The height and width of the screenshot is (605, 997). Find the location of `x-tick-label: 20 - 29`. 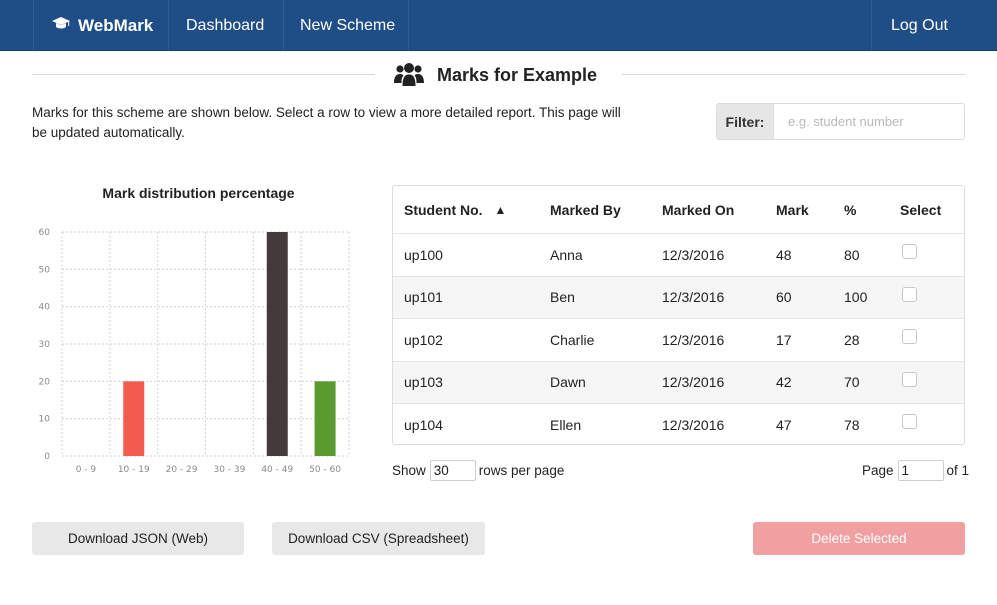

x-tick-label: 20 - 29 is located at coordinates (182, 470).